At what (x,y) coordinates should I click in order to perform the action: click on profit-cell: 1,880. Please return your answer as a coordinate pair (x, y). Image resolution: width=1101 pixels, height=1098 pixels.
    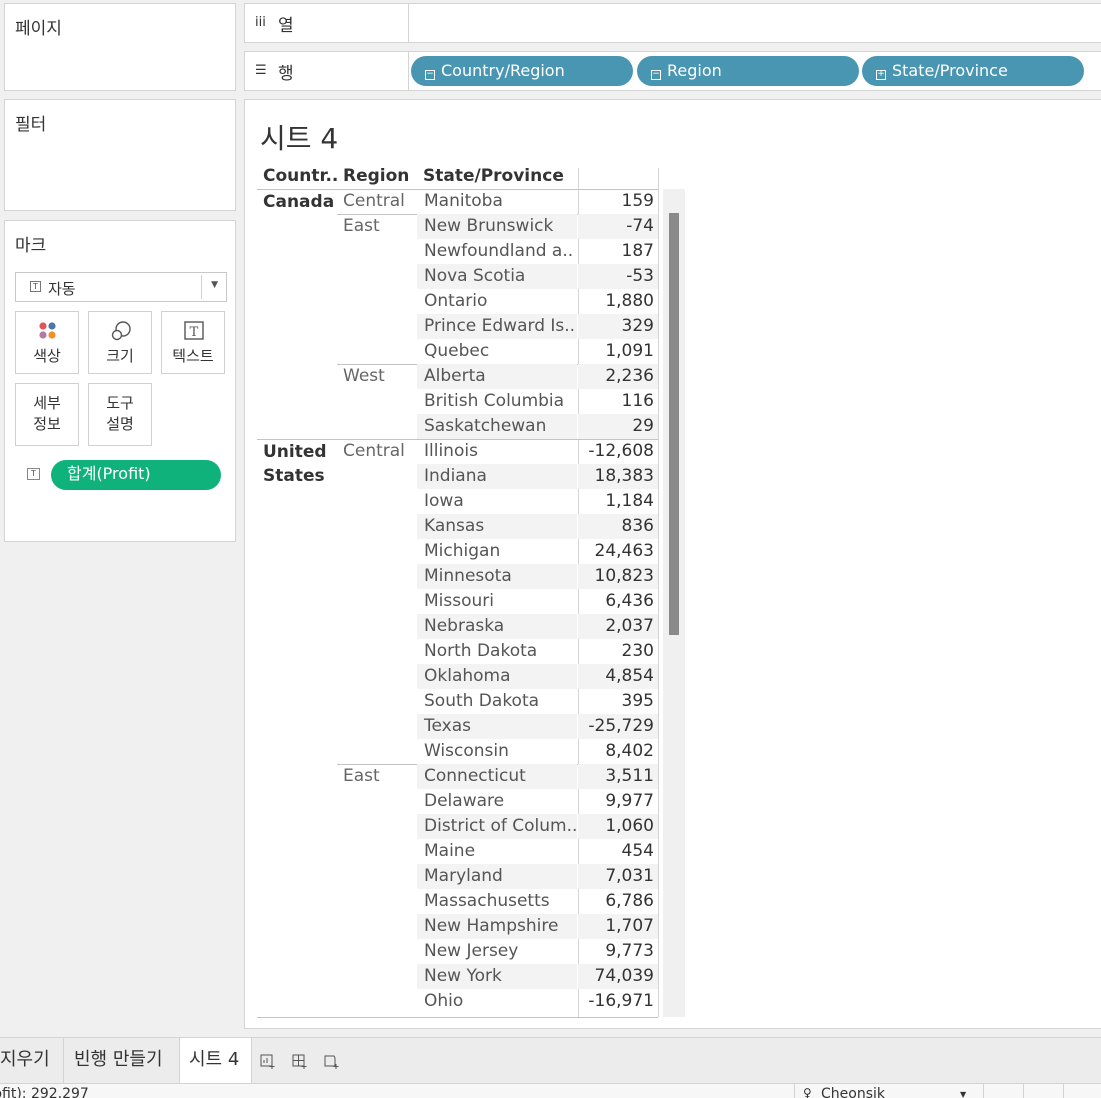
    Looking at the image, I should click on (618, 301).